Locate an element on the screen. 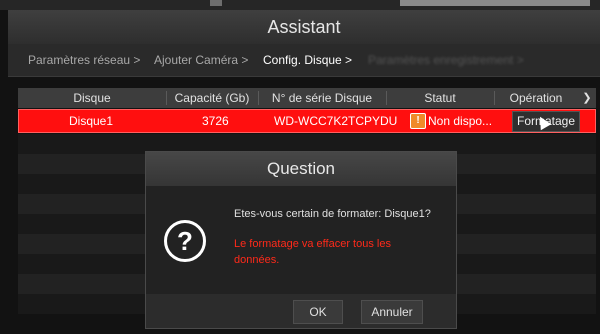 The height and width of the screenshot is (334, 600). dialog-message: Etes-vous certain de formater: Disque1? is located at coordinates (332, 214).